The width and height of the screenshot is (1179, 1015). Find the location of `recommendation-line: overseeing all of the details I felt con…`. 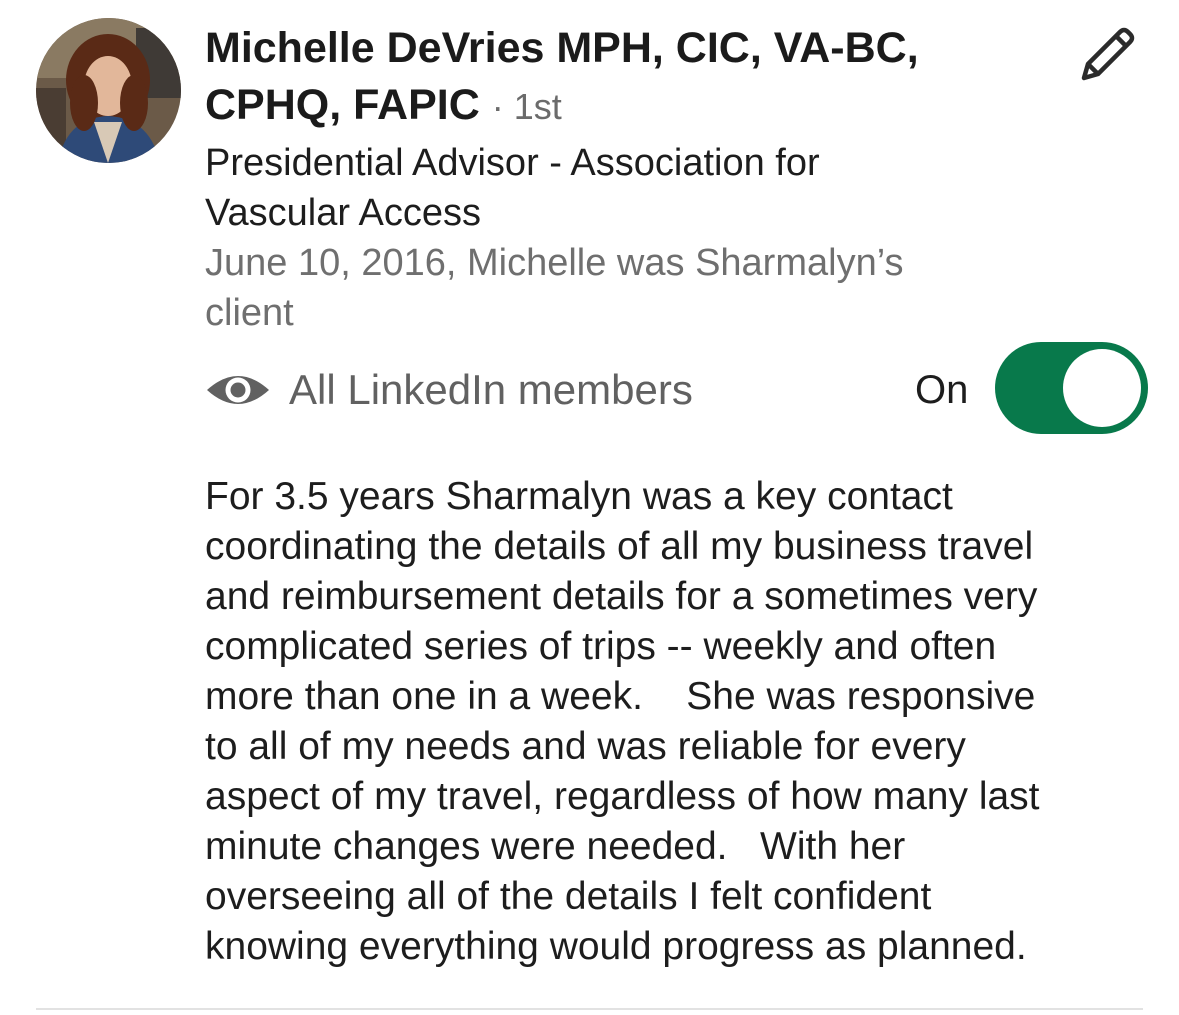

recommendation-line: overseeing all of the details I felt con… is located at coordinates (568, 896).